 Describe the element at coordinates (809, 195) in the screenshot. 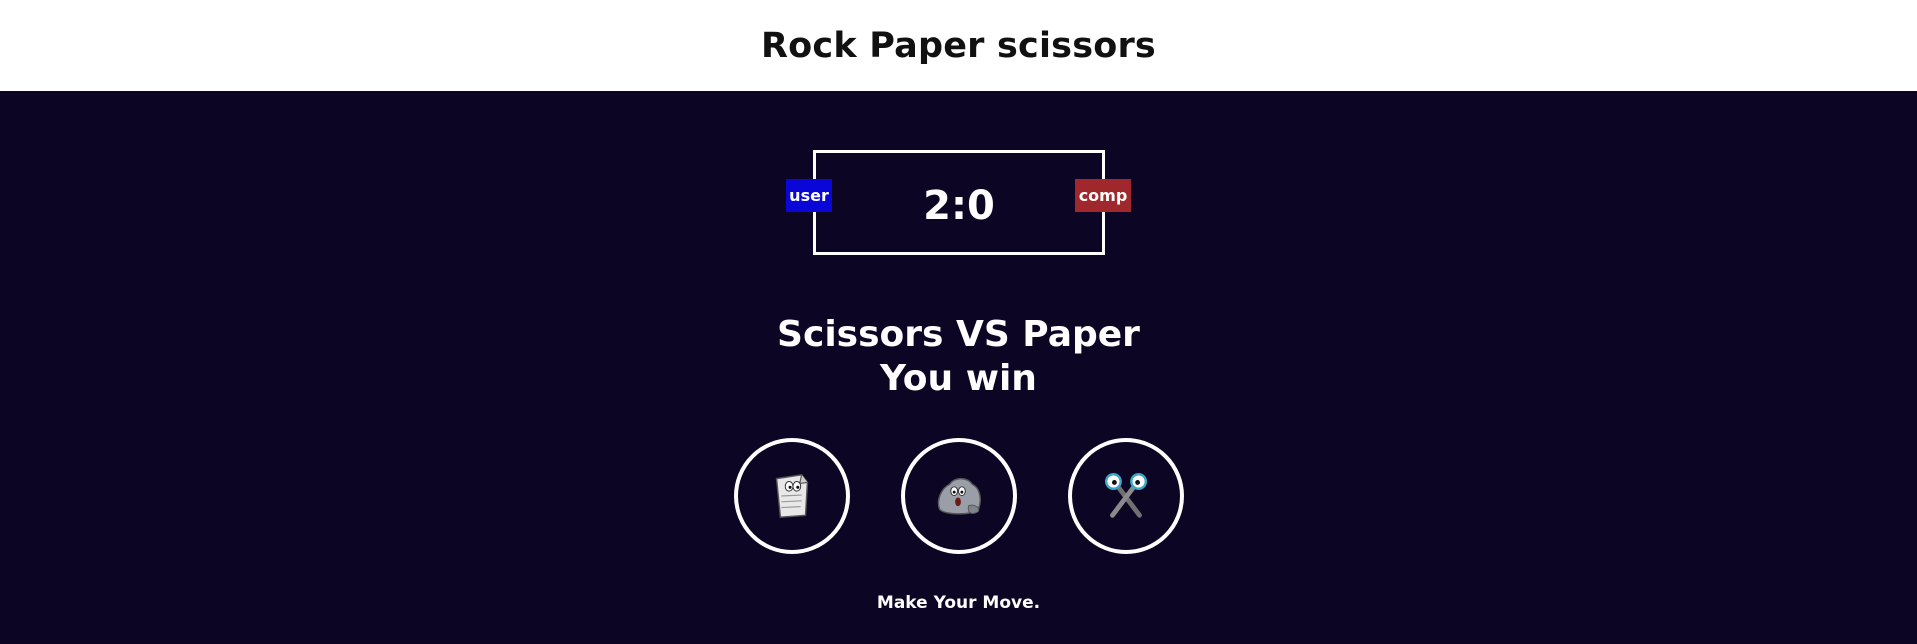

I see `user-badge: user` at that location.